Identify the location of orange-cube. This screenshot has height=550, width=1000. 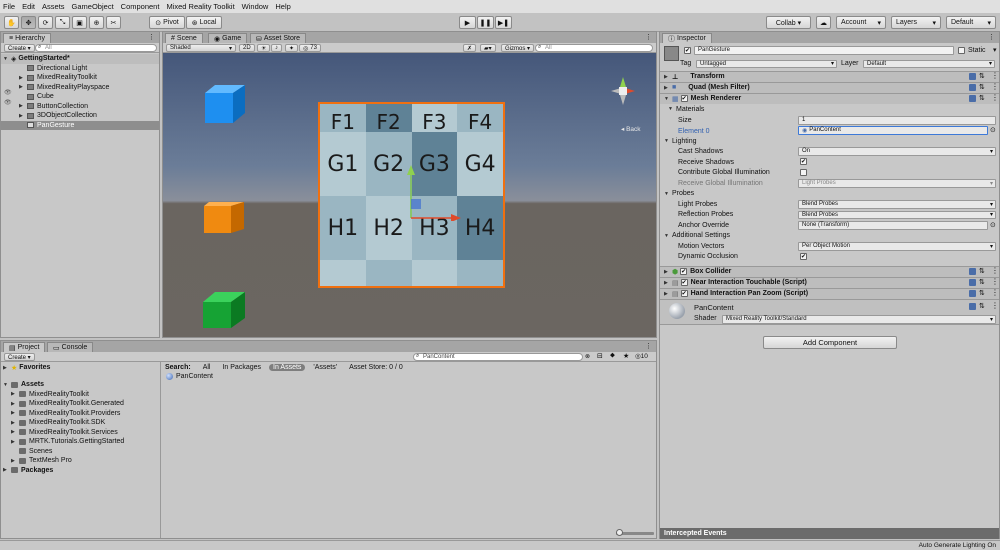
(226, 219).